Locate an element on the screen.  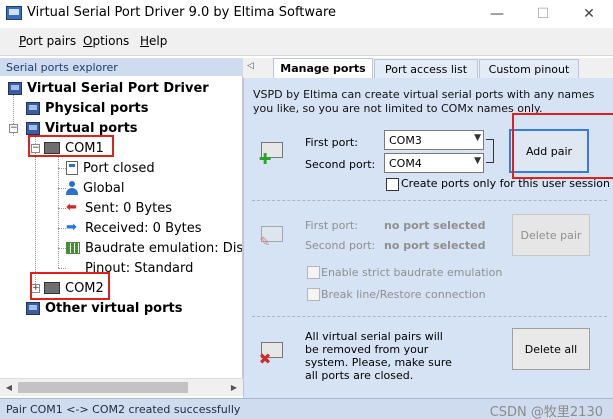
first-port-label-disabled: First port: is located at coordinates (331, 225).